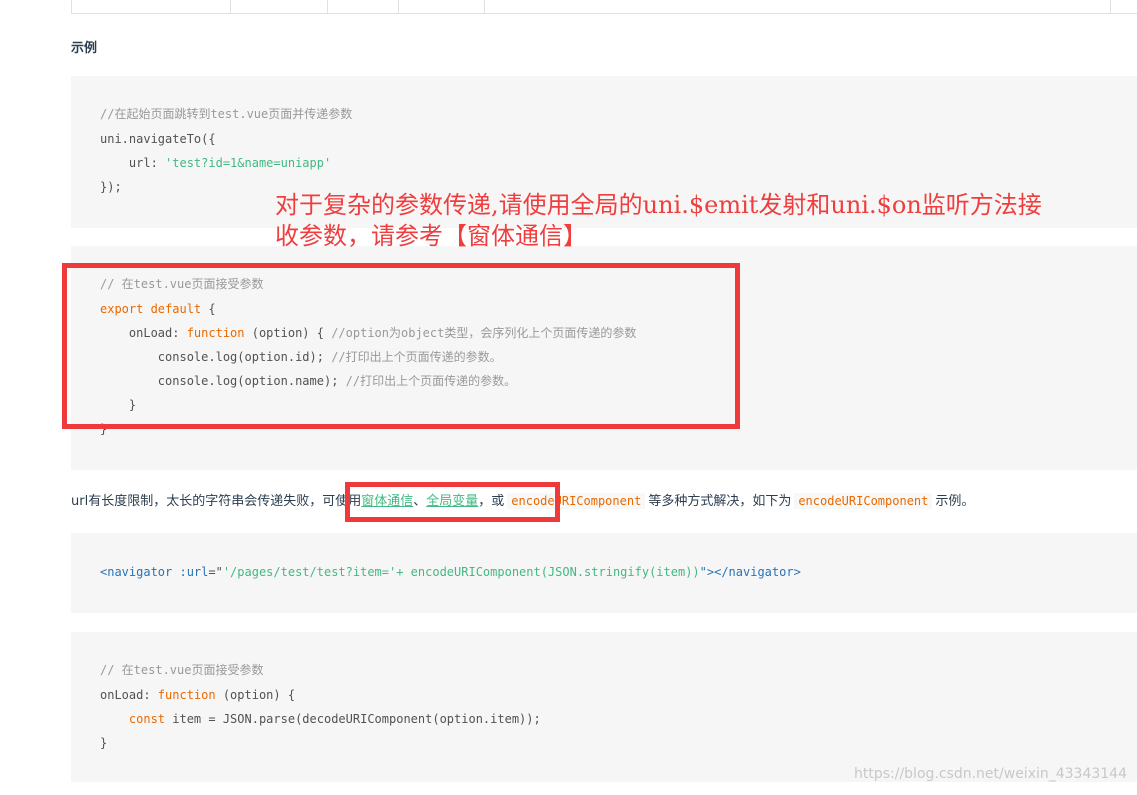  What do you see at coordinates (863, 501) in the screenshot?
I see `inline-code: encodeURIComponent` at bounding box center [863, 501].